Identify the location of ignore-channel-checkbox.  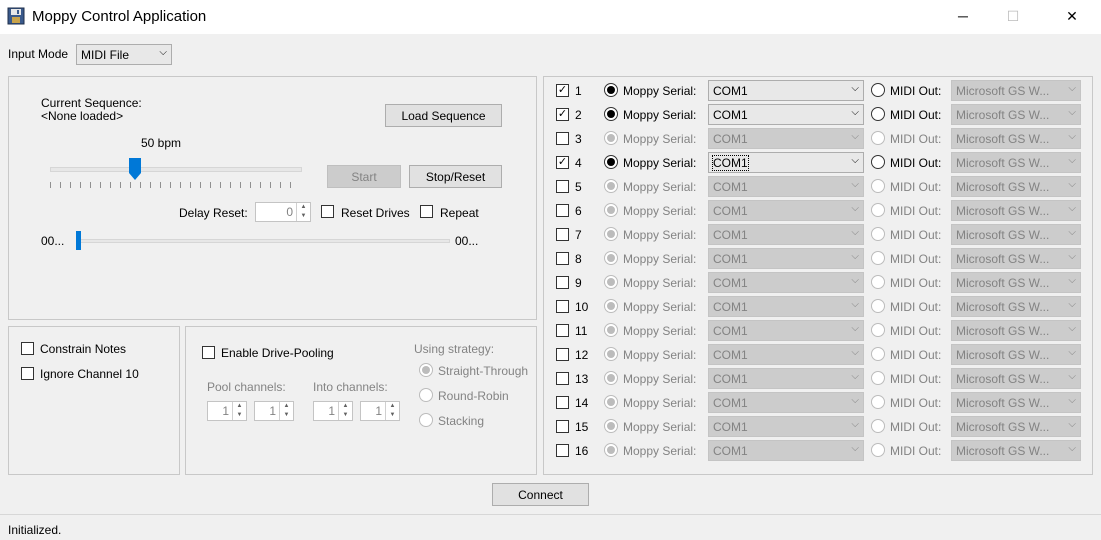
(27, 373).